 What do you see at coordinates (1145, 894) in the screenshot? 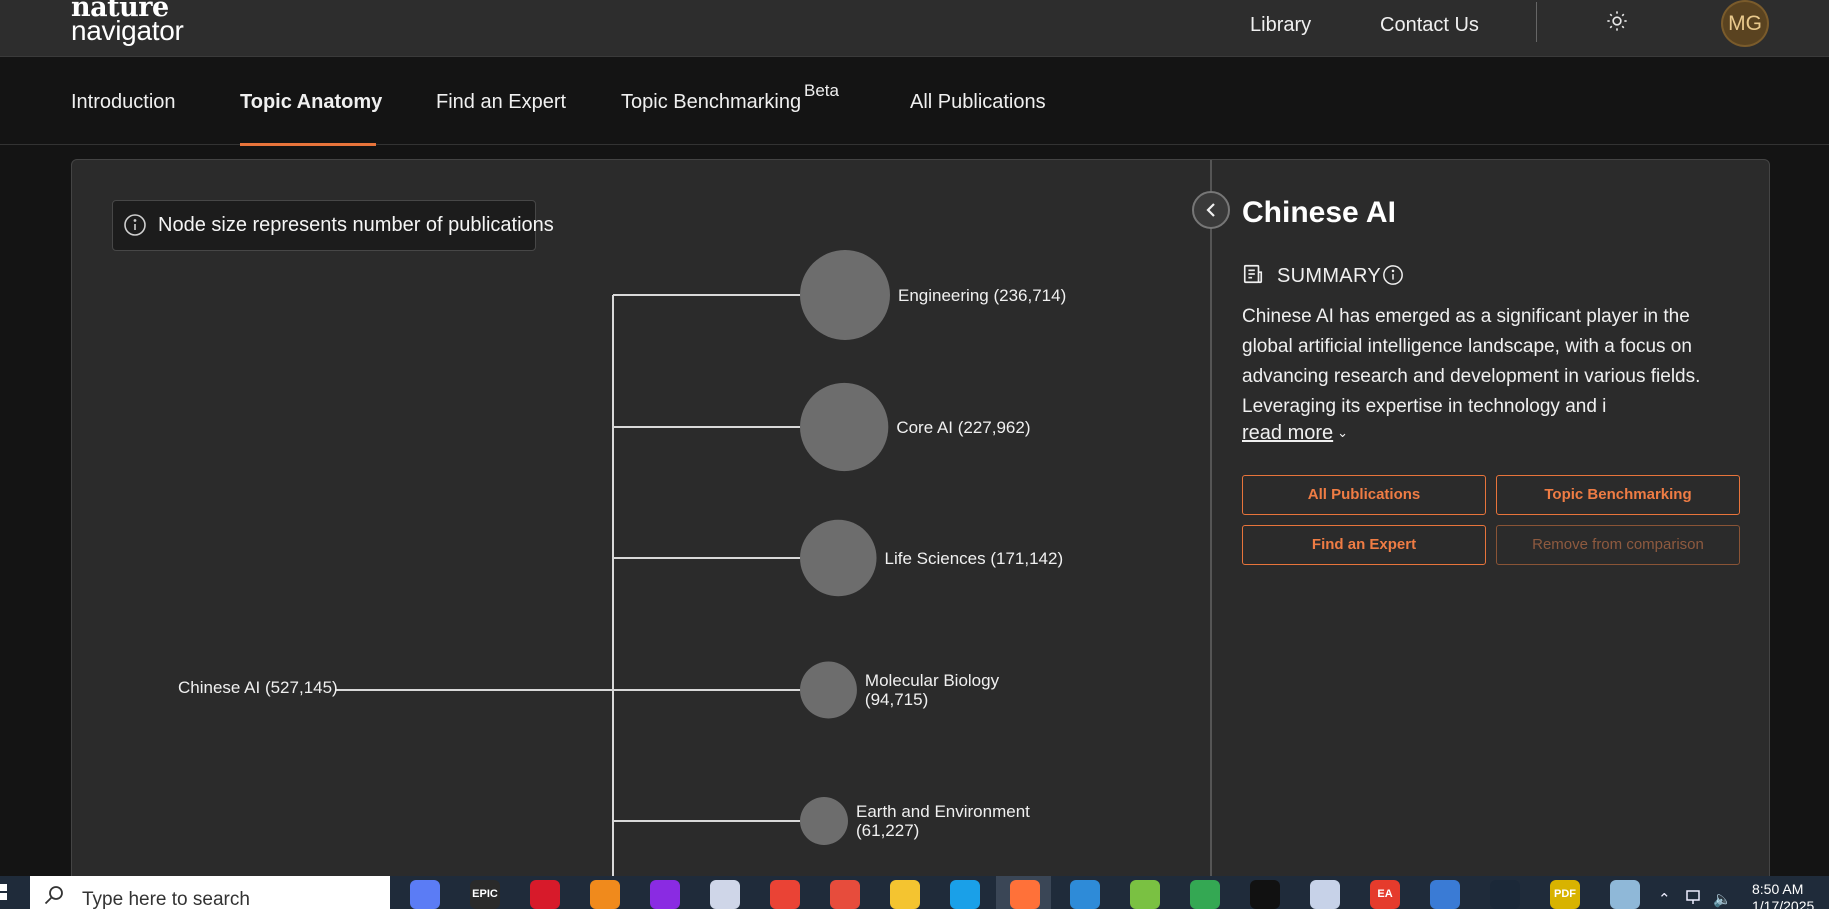
I see `rss-icon` at bounding box center [1145, 894].